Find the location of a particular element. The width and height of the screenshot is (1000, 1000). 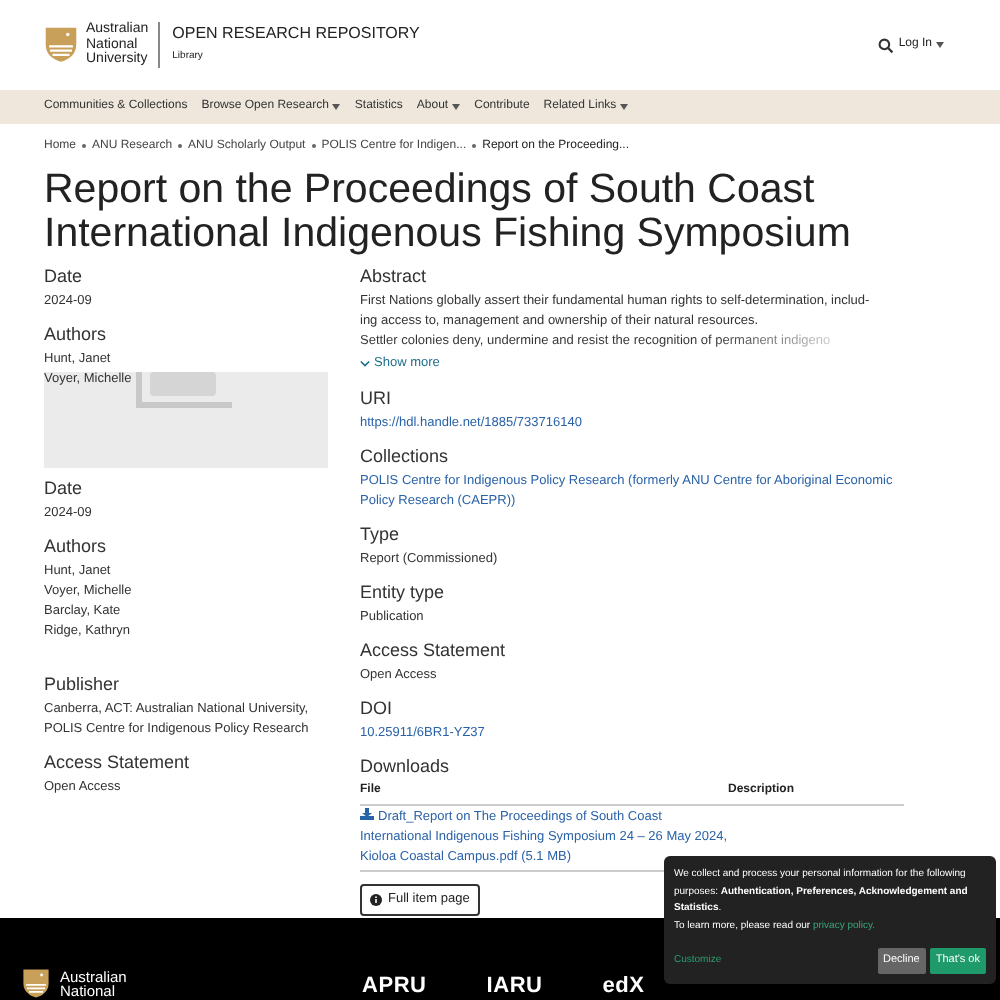

field-label: Type is located at coordinates (381, 534).